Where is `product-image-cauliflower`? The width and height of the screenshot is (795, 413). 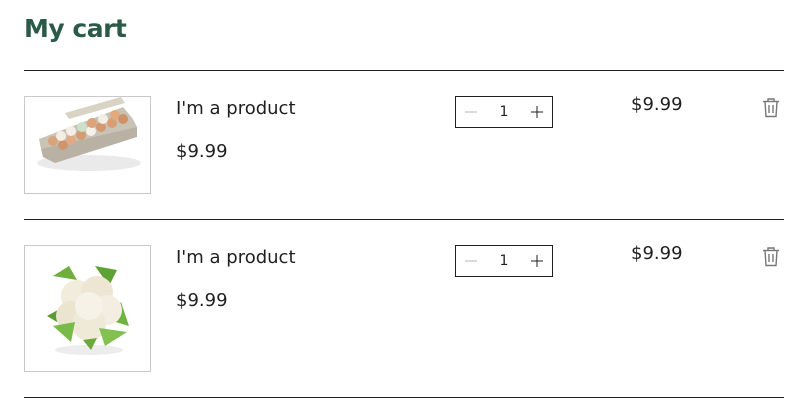
product-image-cauliflower is located at coordinates (87, 308).